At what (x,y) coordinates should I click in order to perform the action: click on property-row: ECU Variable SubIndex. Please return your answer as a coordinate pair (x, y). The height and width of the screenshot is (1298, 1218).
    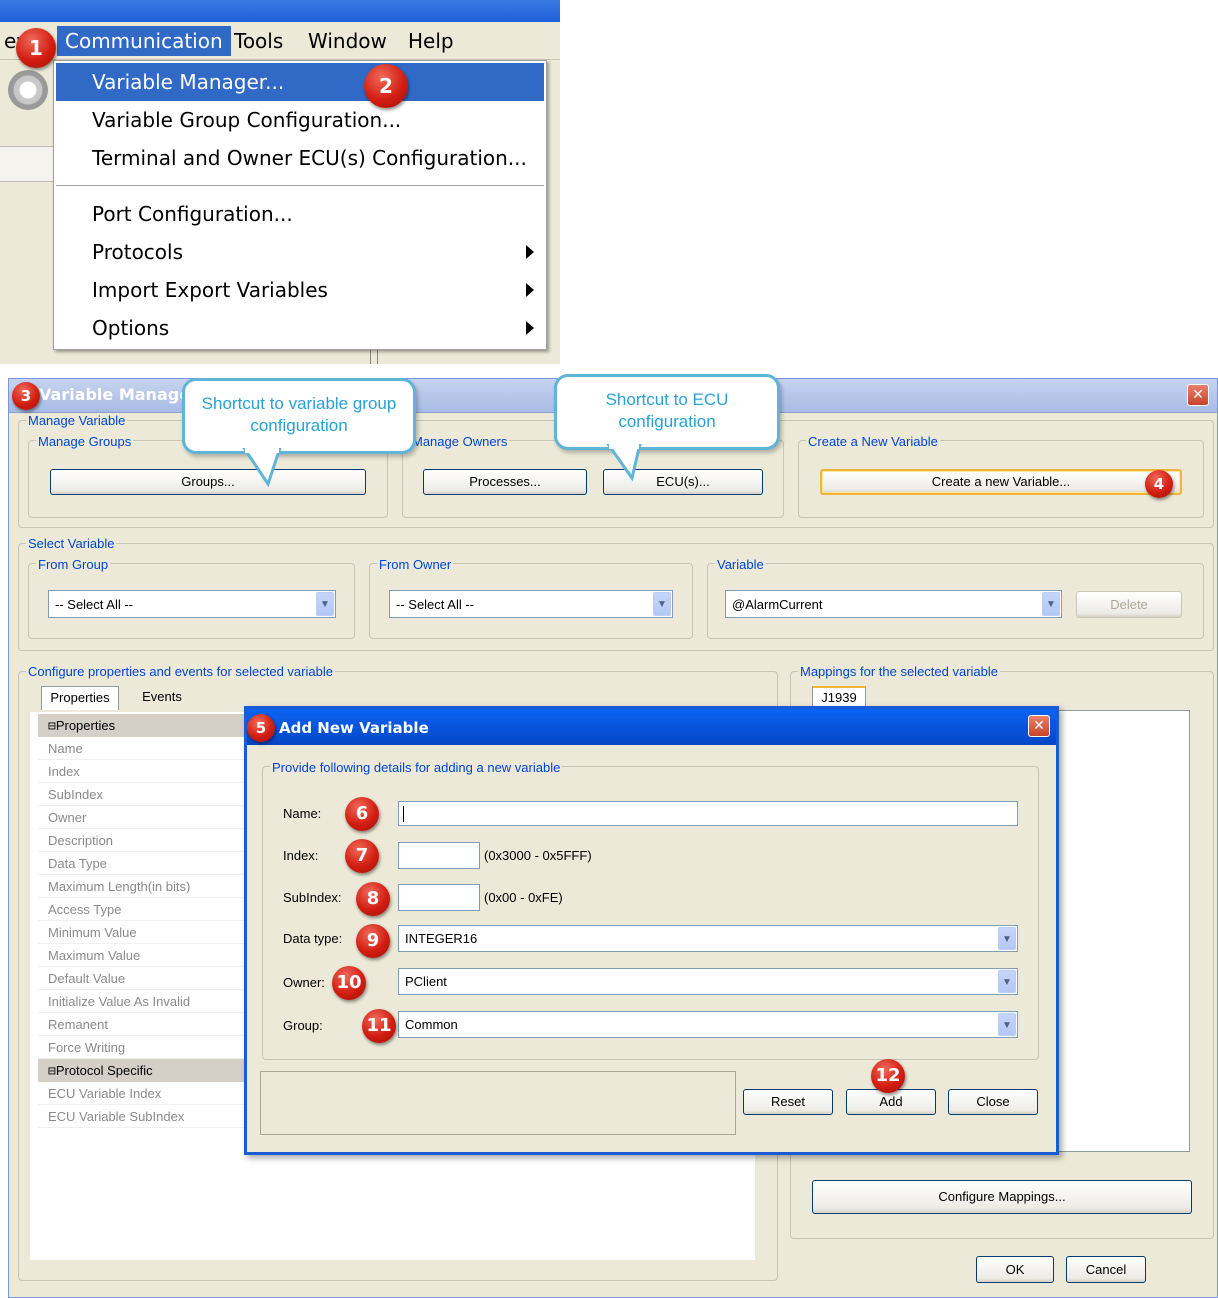
    Looking at the image, I should click on (143, 1116).